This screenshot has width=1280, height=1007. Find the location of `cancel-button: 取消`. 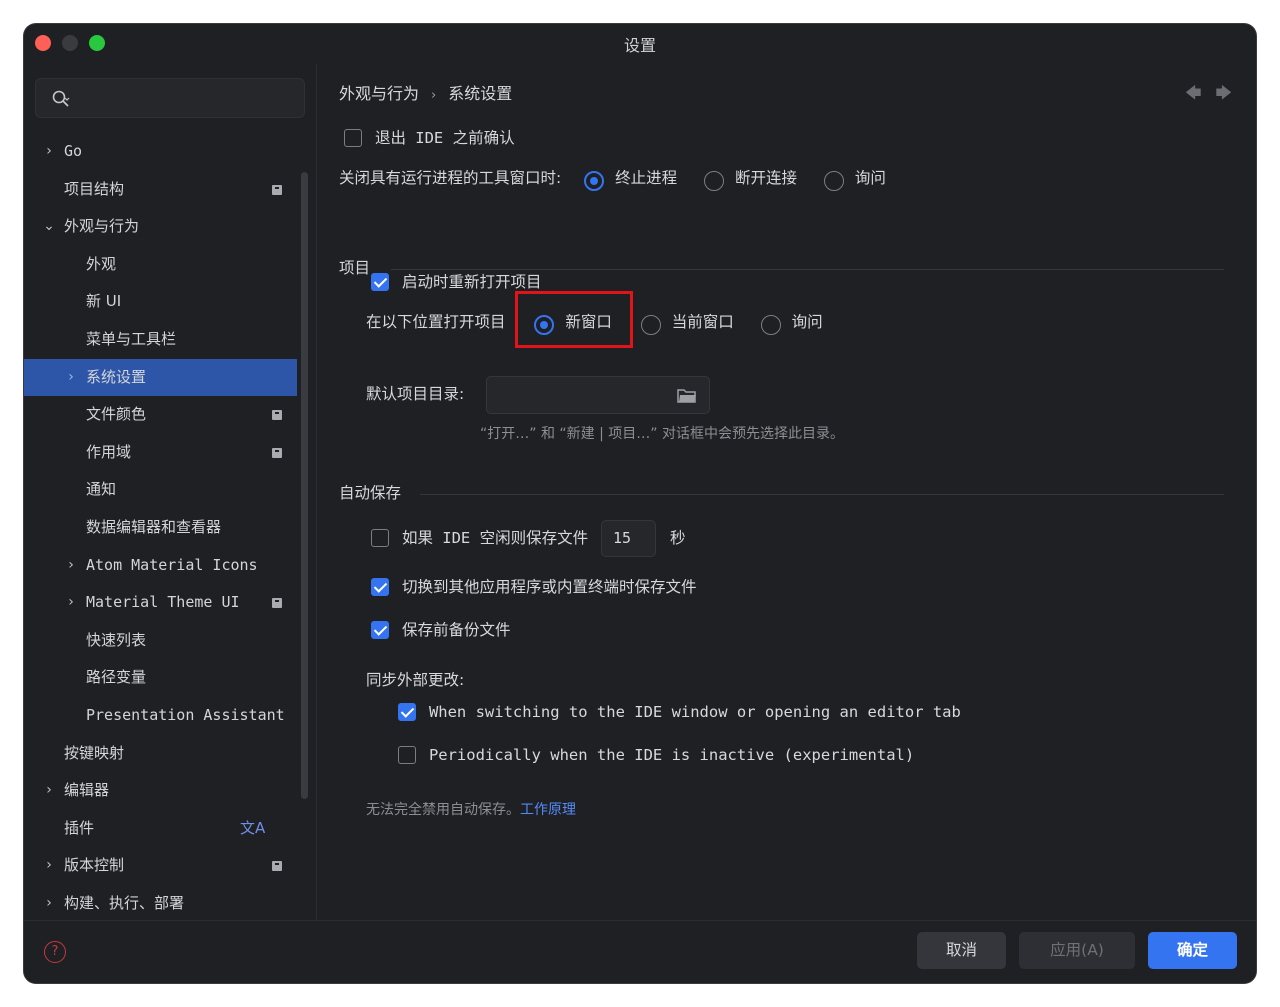

cancel-button: 取消 is located at coordinates (961, 950).